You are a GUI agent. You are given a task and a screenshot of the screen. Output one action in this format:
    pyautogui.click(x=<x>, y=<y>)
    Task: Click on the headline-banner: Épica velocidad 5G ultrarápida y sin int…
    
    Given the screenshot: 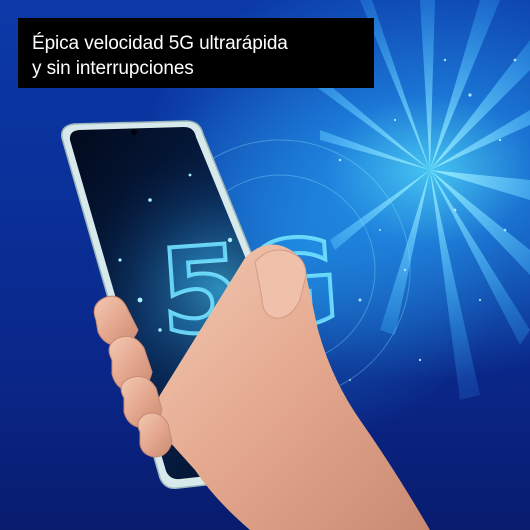 What is the action you would take?
    pyautogui.click(x=196, y=53)
    